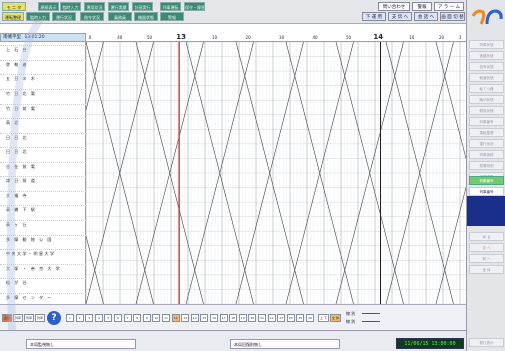 Image resolution: width=505 pixels, height=351 pixels. What do you see at coordinates (12, 37) in the screenshot?
I see `train-type-name: 南幡平型` at bounding box center [12, 37].